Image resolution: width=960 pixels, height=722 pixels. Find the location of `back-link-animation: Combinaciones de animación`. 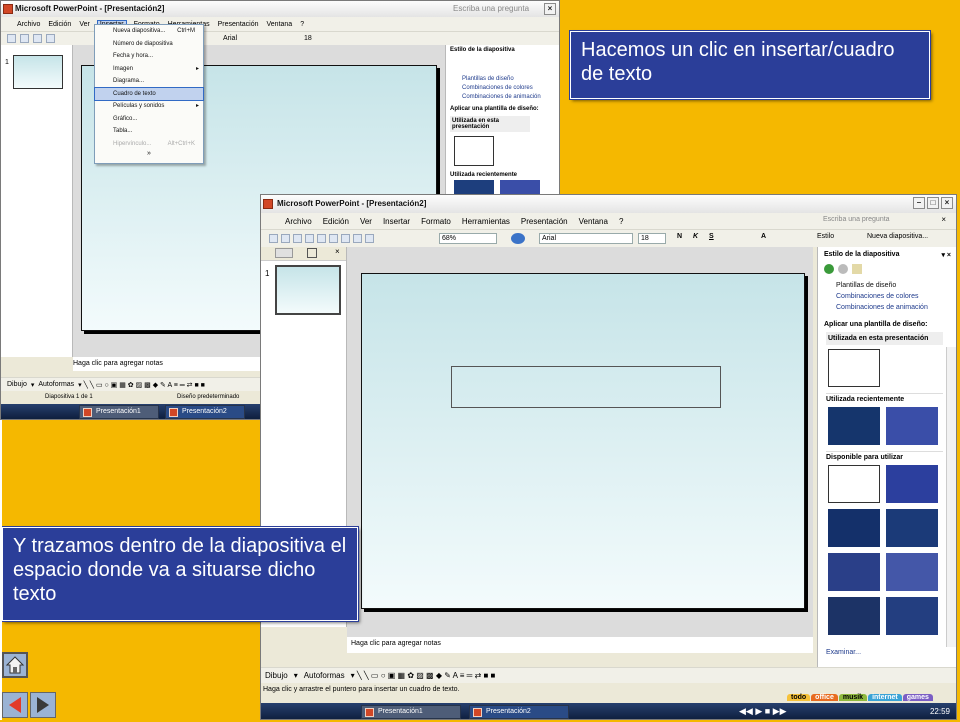

back-link-animation: Combinaciones de animación is located at coordinates (510, 97).